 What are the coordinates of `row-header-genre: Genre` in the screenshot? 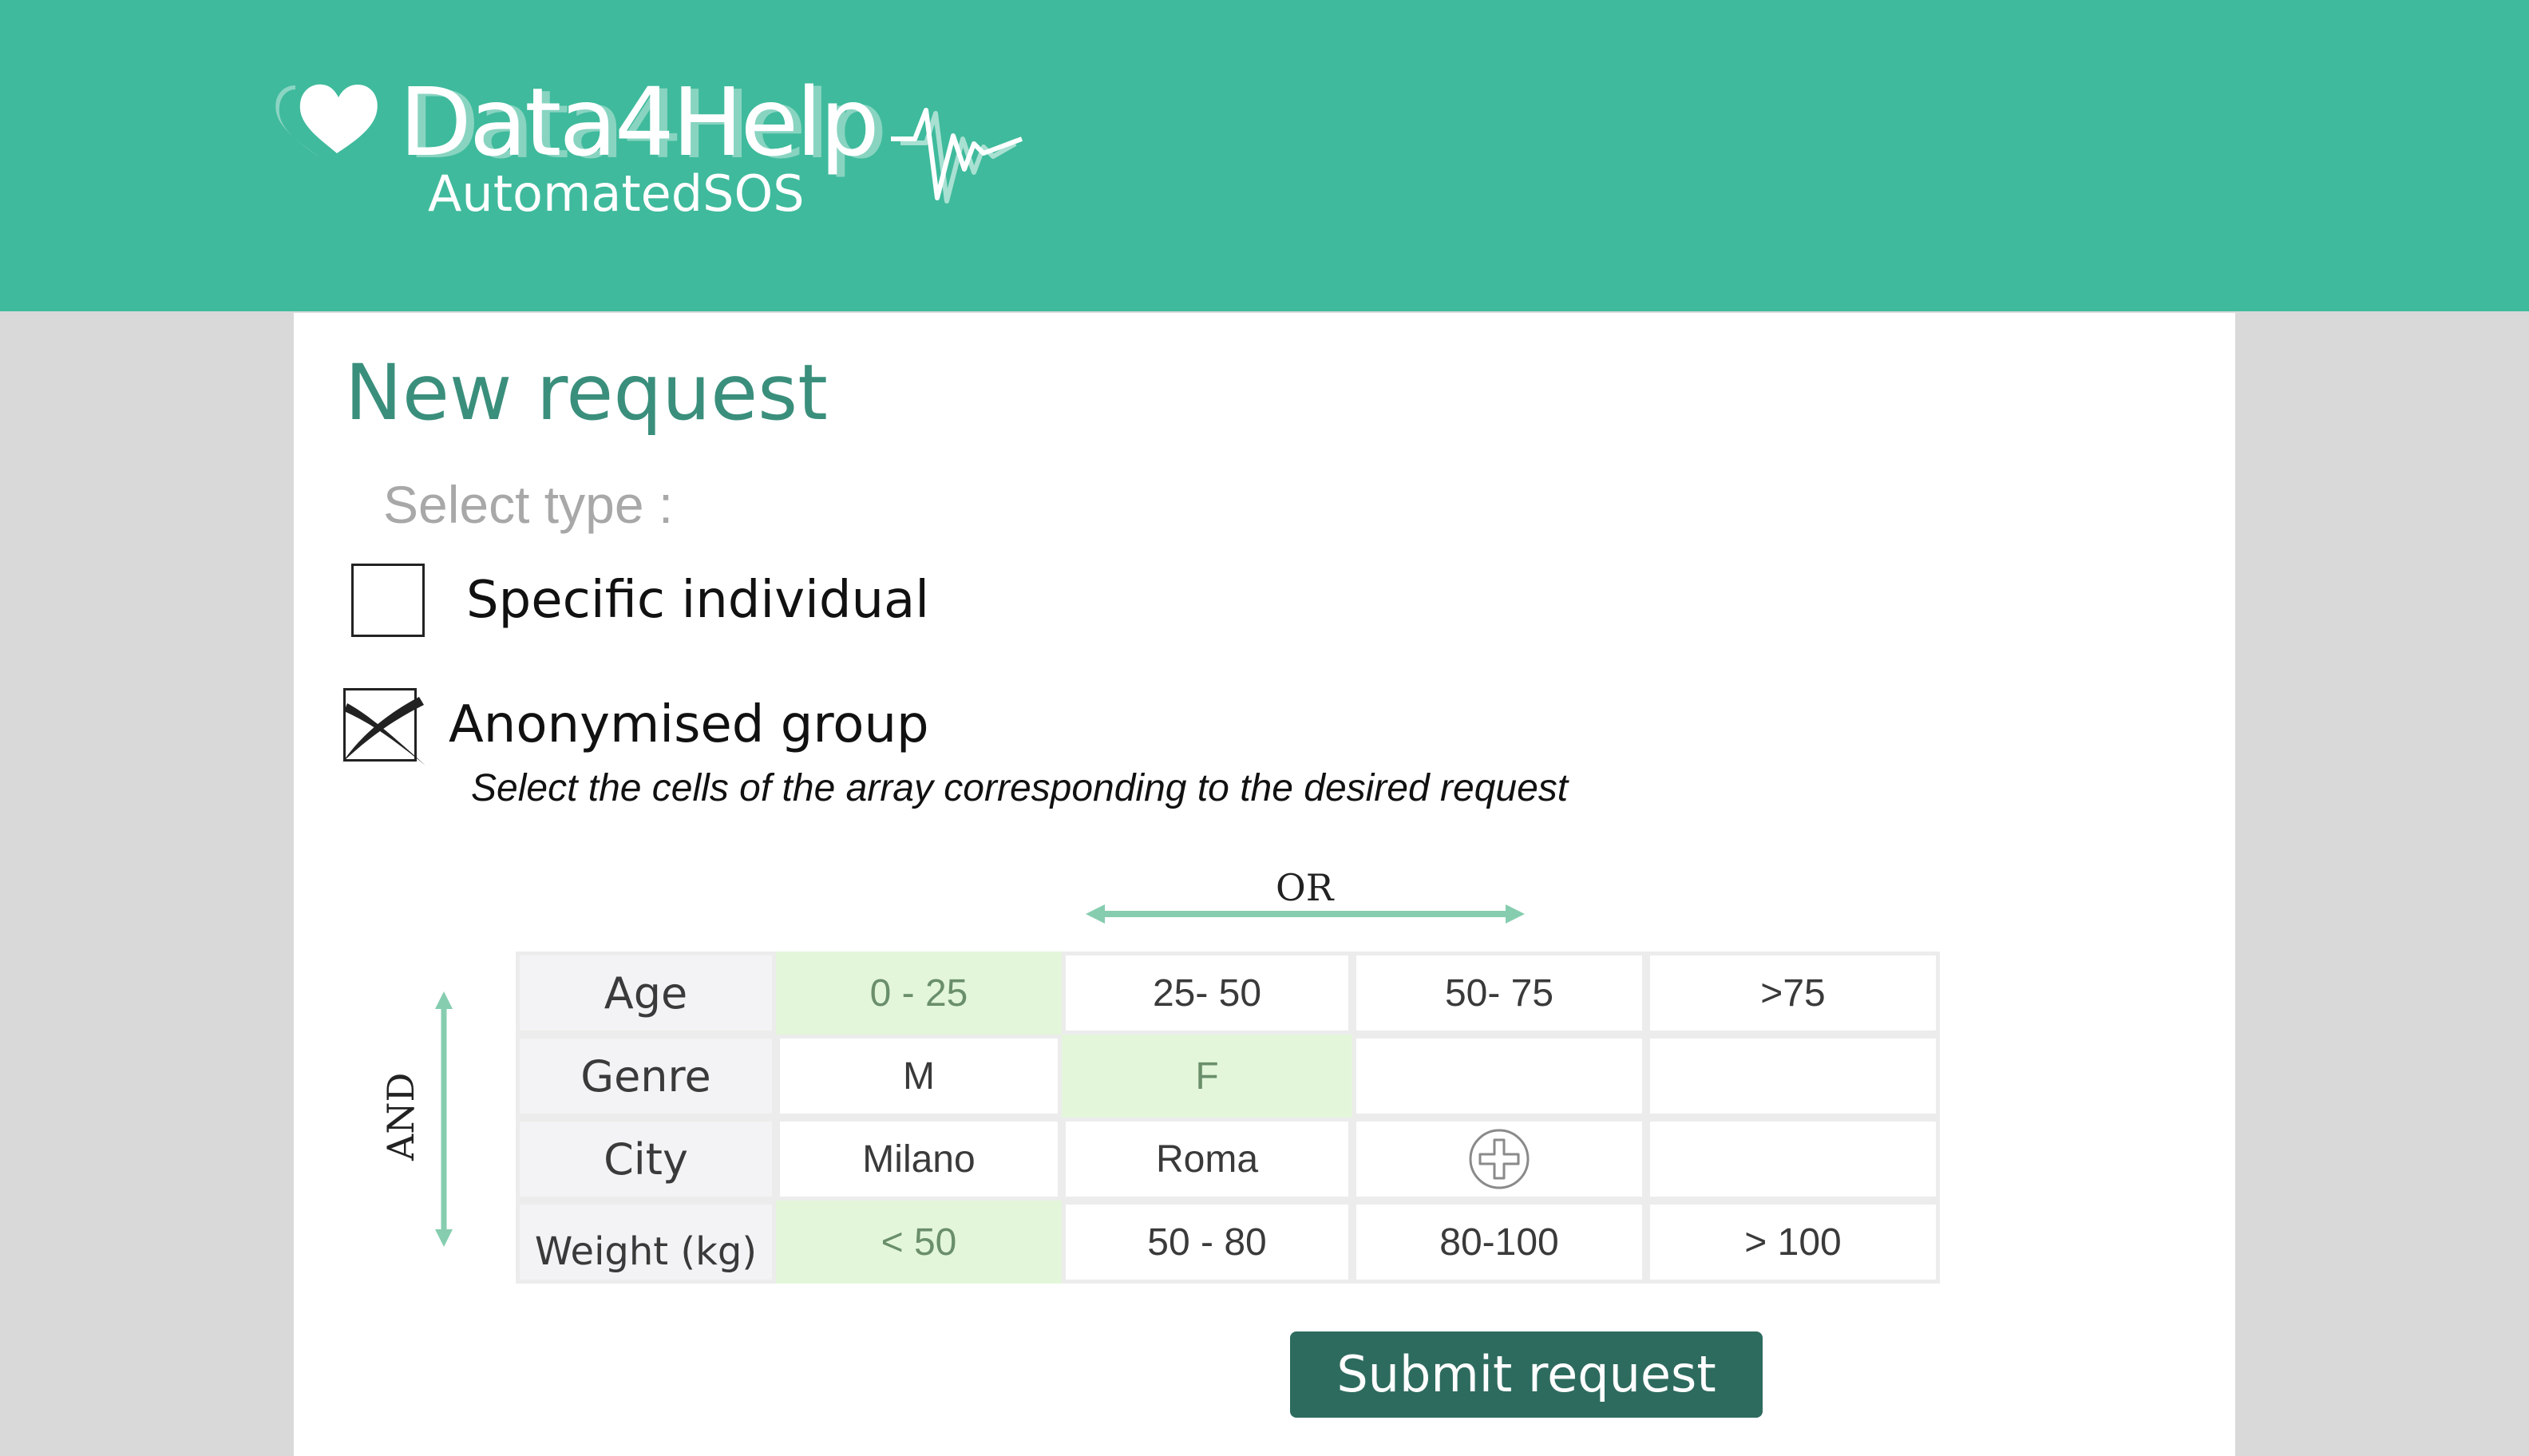 It's located at (646, 1076).